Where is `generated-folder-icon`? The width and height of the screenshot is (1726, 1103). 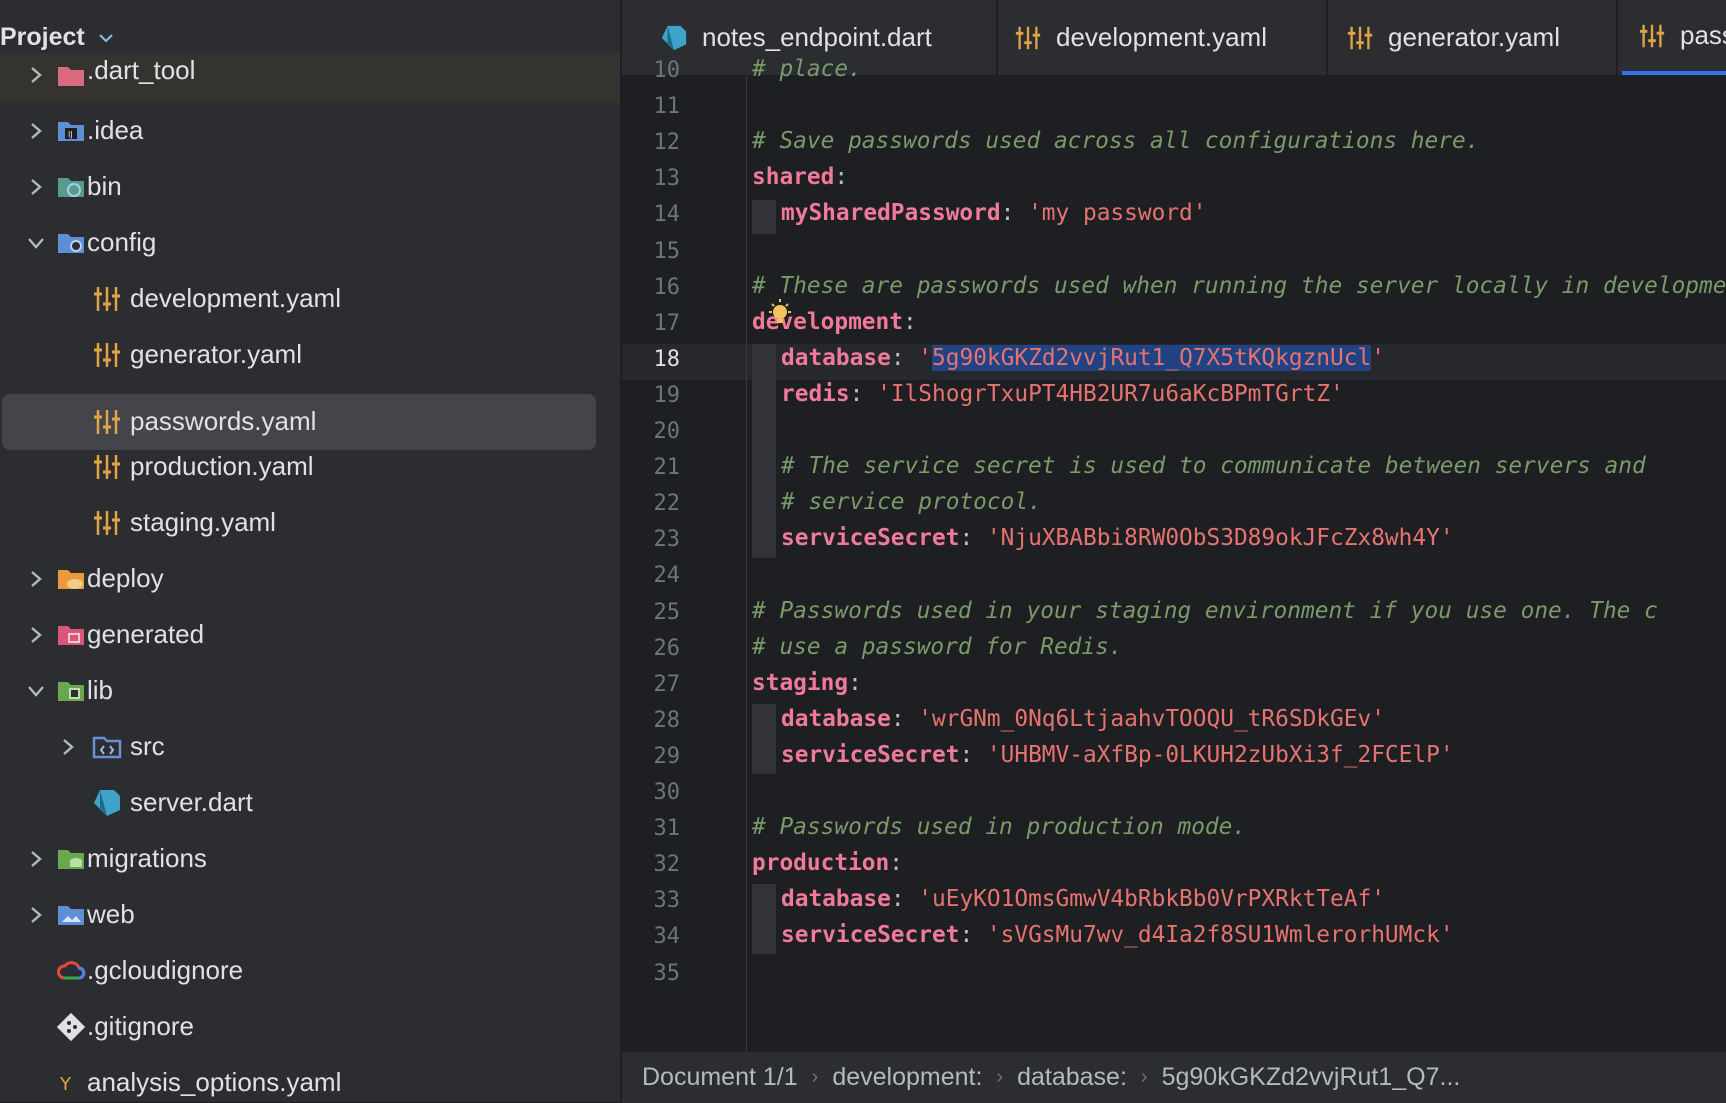
generated-folder-icon is located at coordinates (71, 635).